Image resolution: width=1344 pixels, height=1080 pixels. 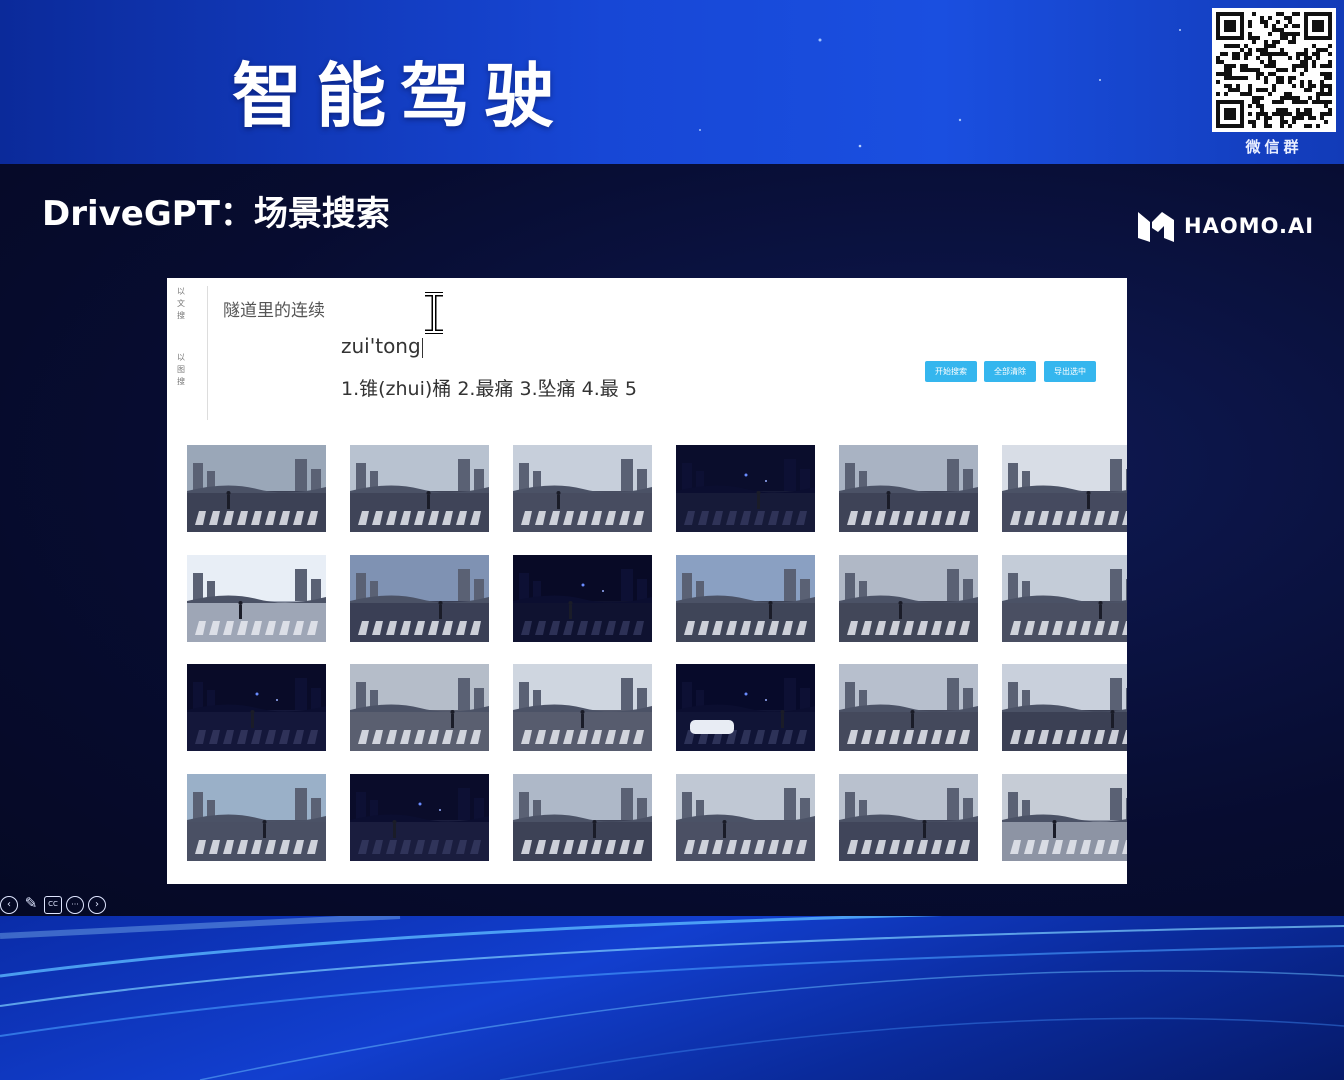 What do you see at coordinates (1010, 371) in the screenshot?
I see `clear-all-button: 全部清除` at bounding box center [1010, 371].